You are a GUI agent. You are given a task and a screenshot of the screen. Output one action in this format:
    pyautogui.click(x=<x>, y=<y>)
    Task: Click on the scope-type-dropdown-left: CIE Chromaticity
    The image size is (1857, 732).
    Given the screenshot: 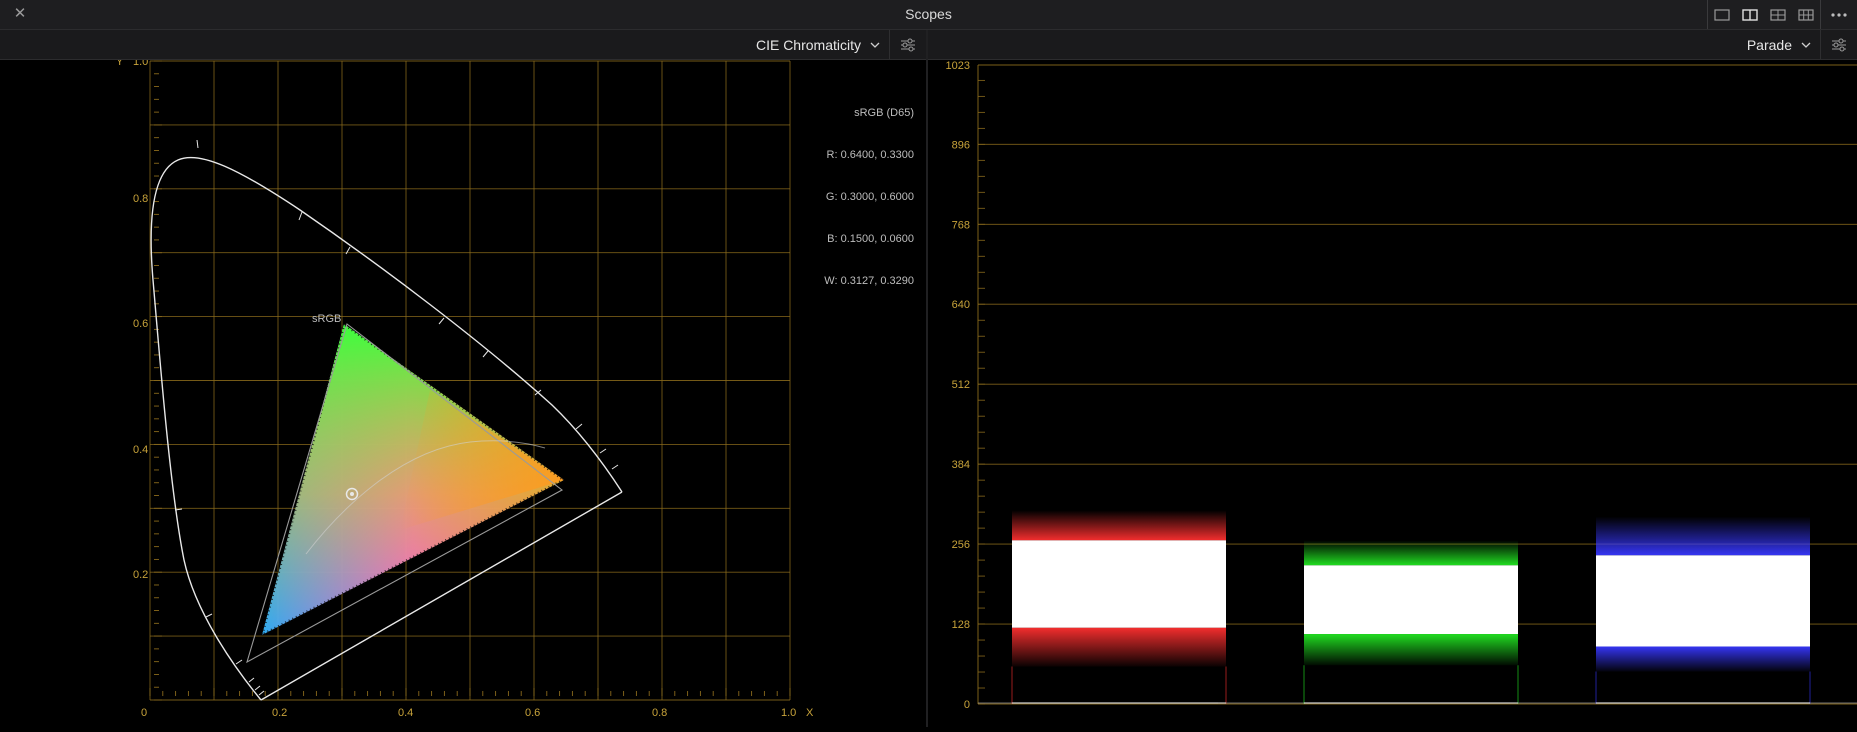 What is the action you would take?
    pyautogui.click(x=818, y=44)
    